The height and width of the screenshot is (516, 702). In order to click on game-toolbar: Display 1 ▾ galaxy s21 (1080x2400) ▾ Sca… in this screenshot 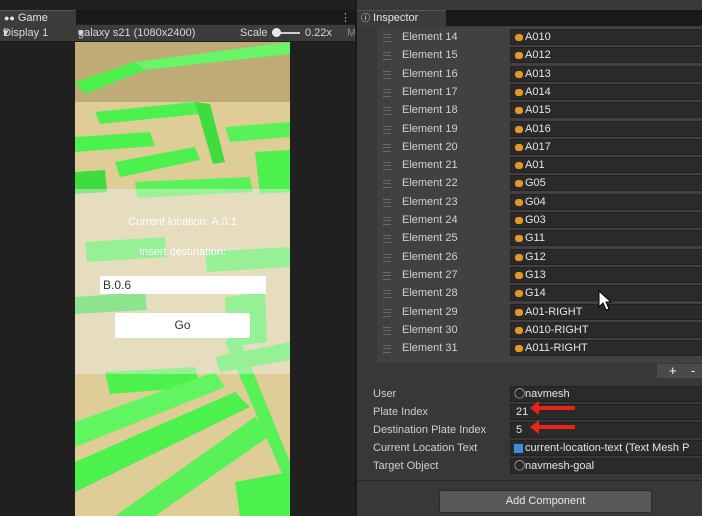, I will do `click(178, 33)`.